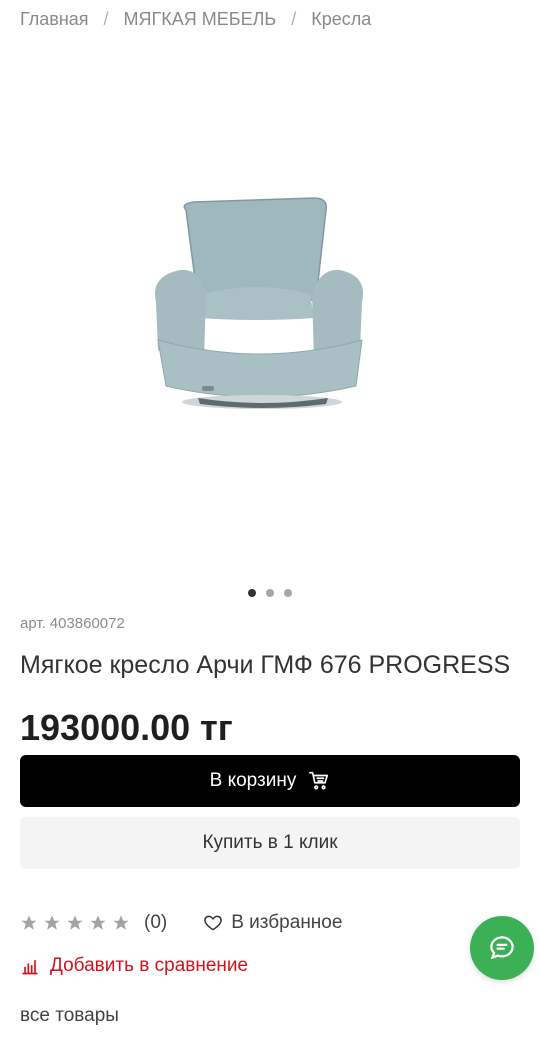 Image resolution: width=540 pixels, height=1058 pixels. I want to click on chart-icon, so click(30, 966).